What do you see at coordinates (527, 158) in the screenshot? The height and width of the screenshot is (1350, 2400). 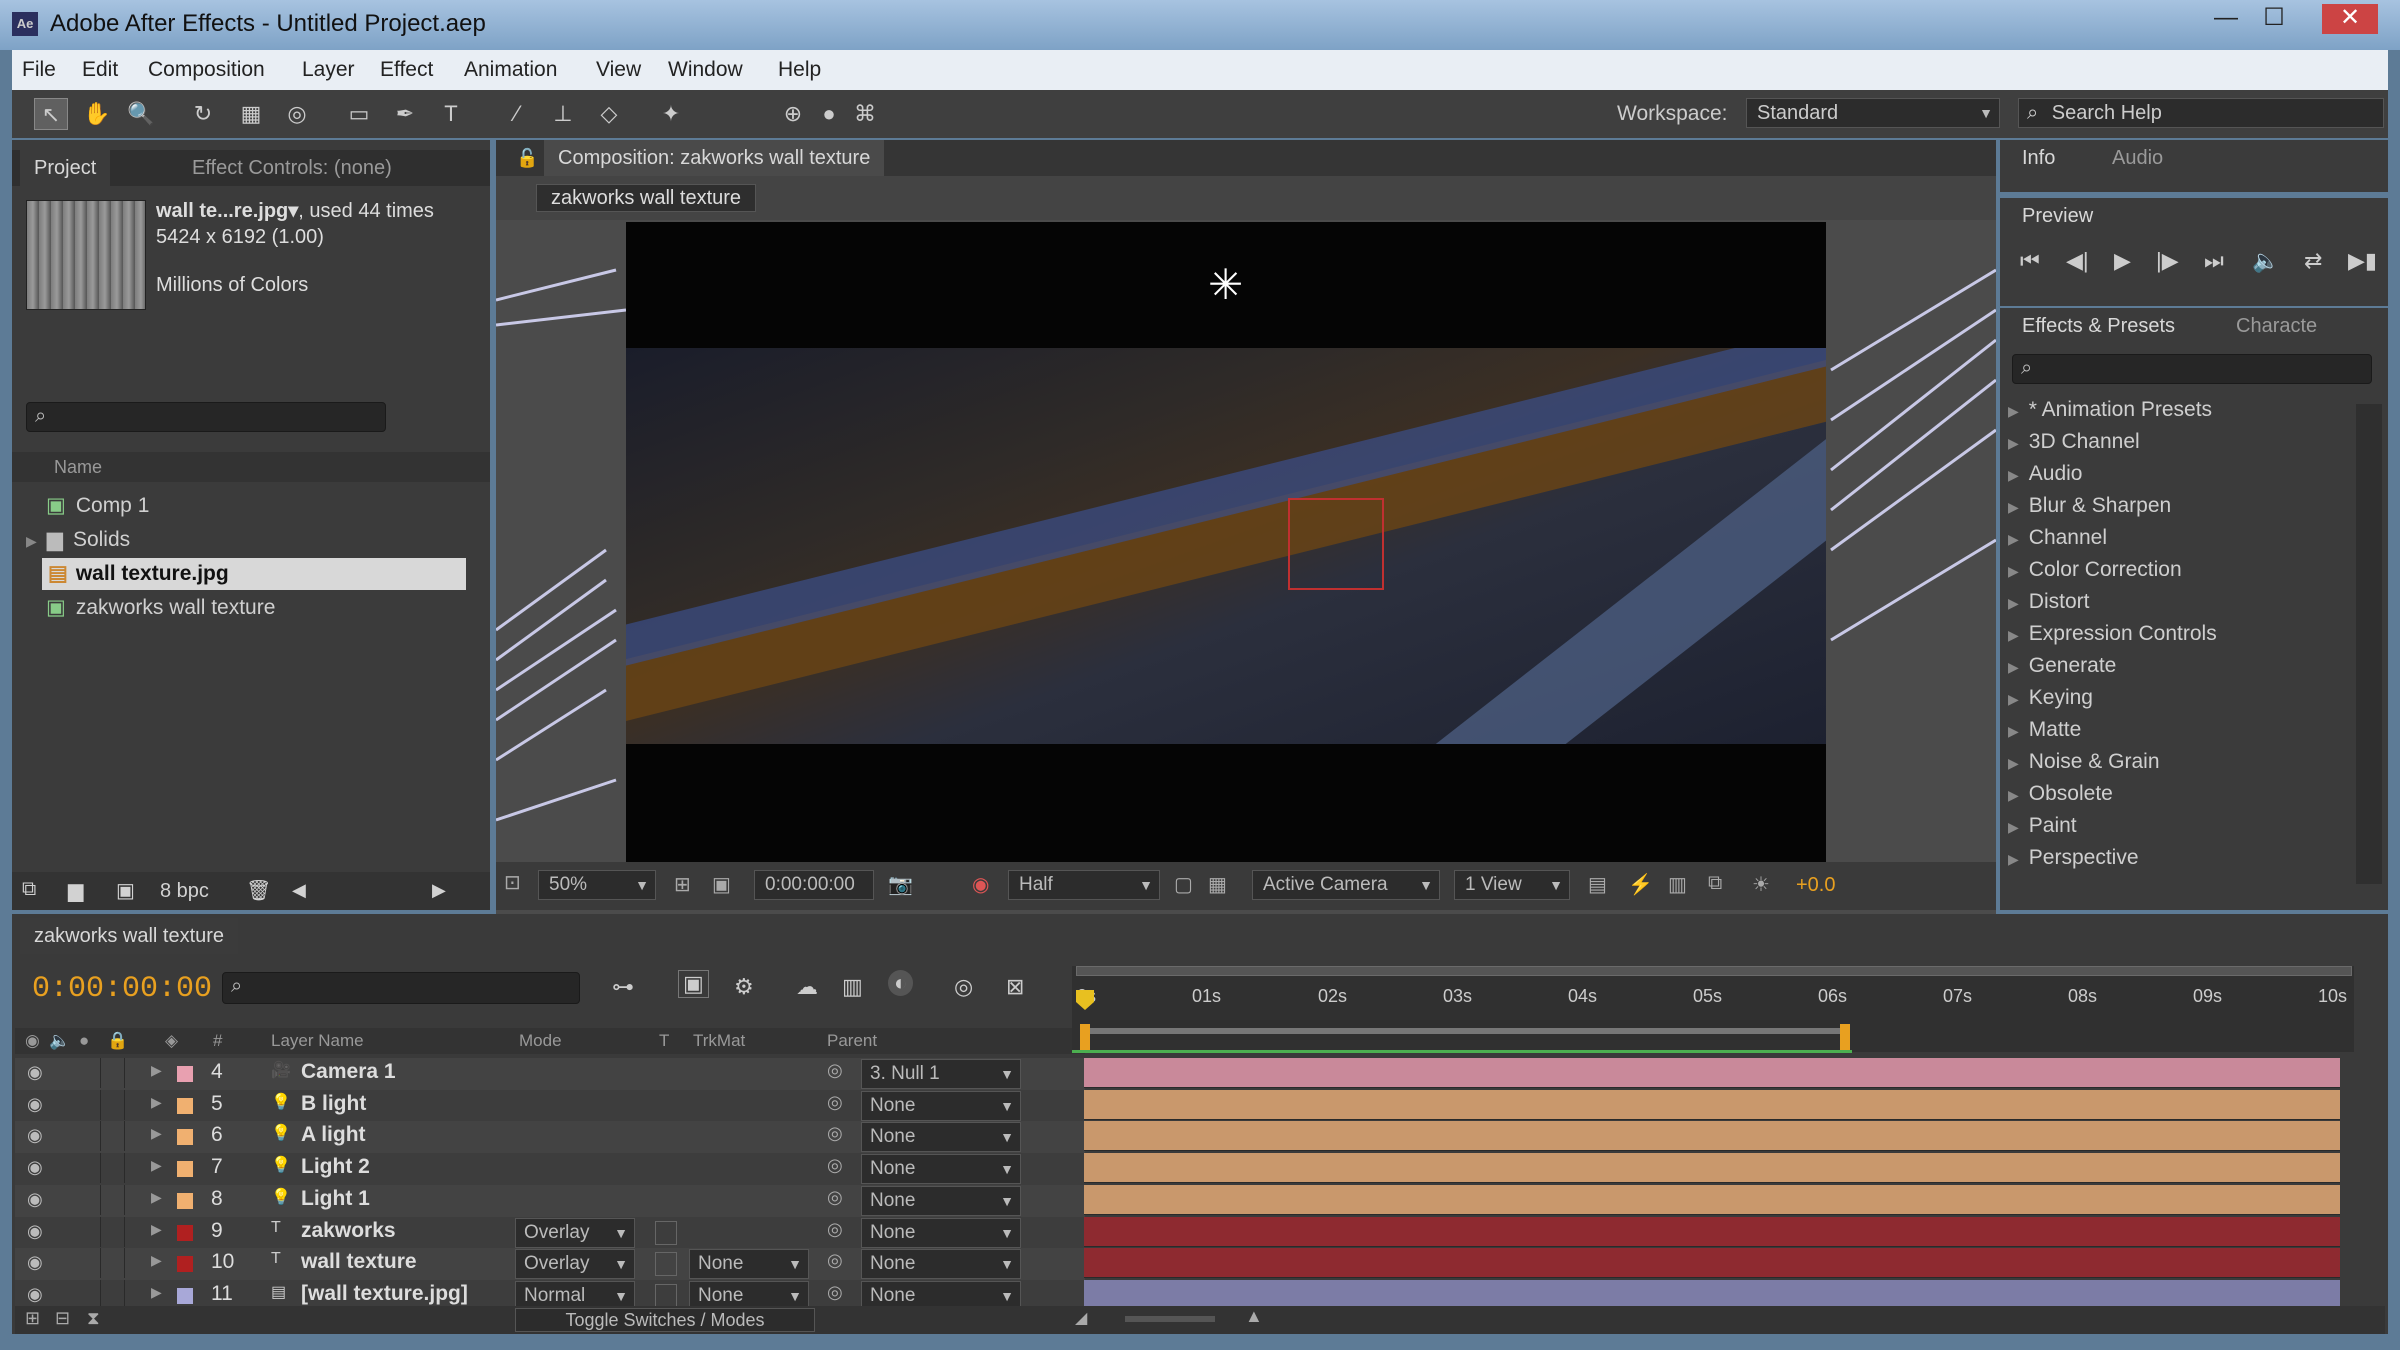 I see `lock-icon: 🔓` at bounding box center [527, 158].